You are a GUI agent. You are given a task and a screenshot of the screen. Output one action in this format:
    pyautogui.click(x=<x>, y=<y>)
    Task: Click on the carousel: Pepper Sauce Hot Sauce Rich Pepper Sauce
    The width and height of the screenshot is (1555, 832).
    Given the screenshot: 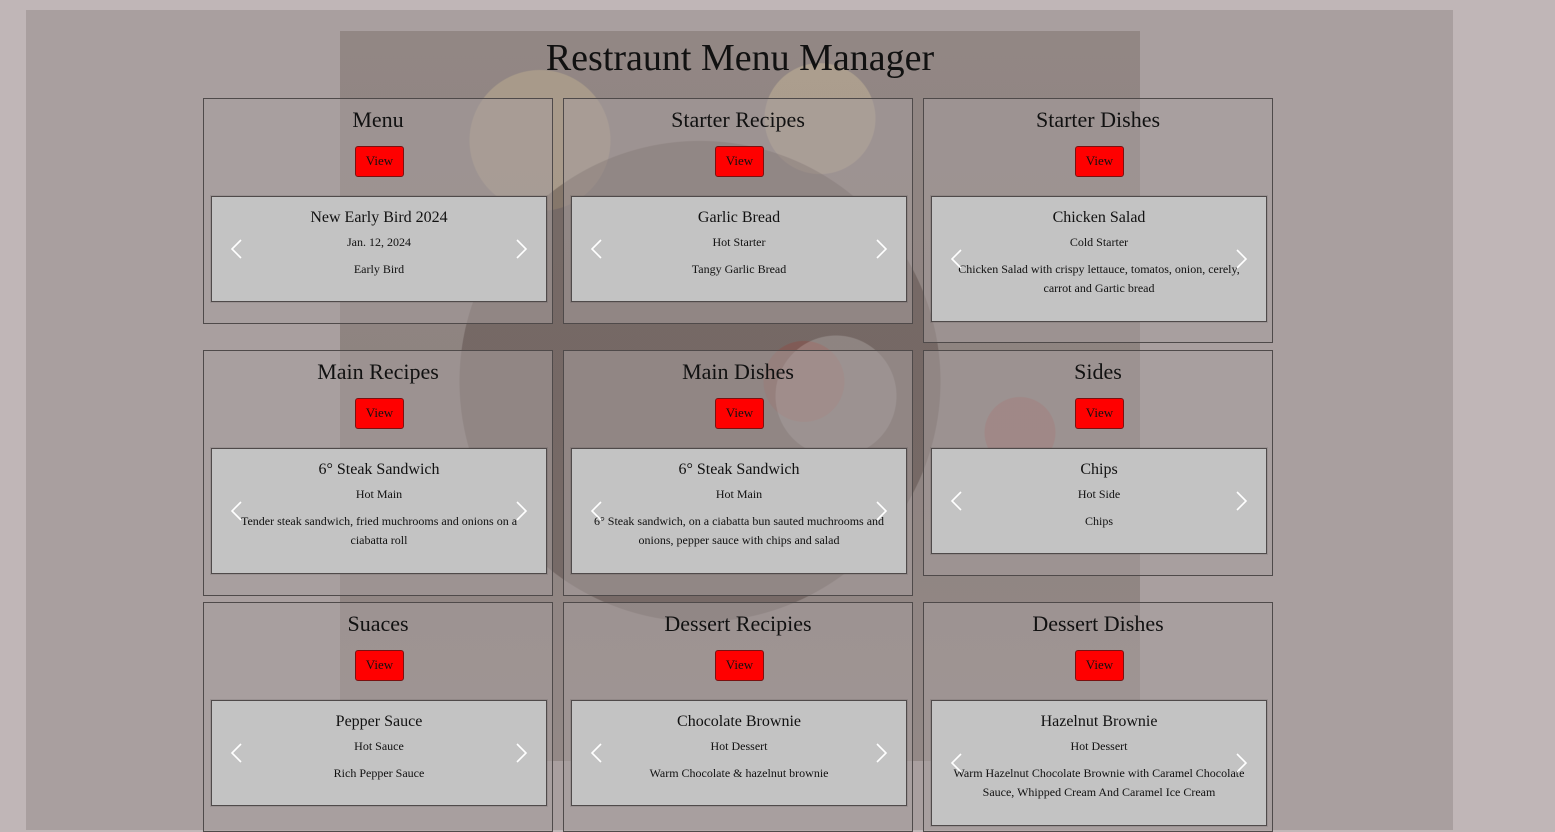 What is the action you would take?
    pyautogui.click(x=379, y=753)
    